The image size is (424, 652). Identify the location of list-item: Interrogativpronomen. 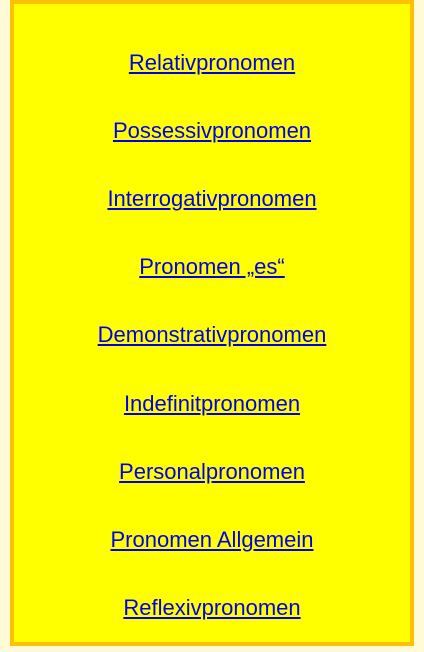
(212, 199).